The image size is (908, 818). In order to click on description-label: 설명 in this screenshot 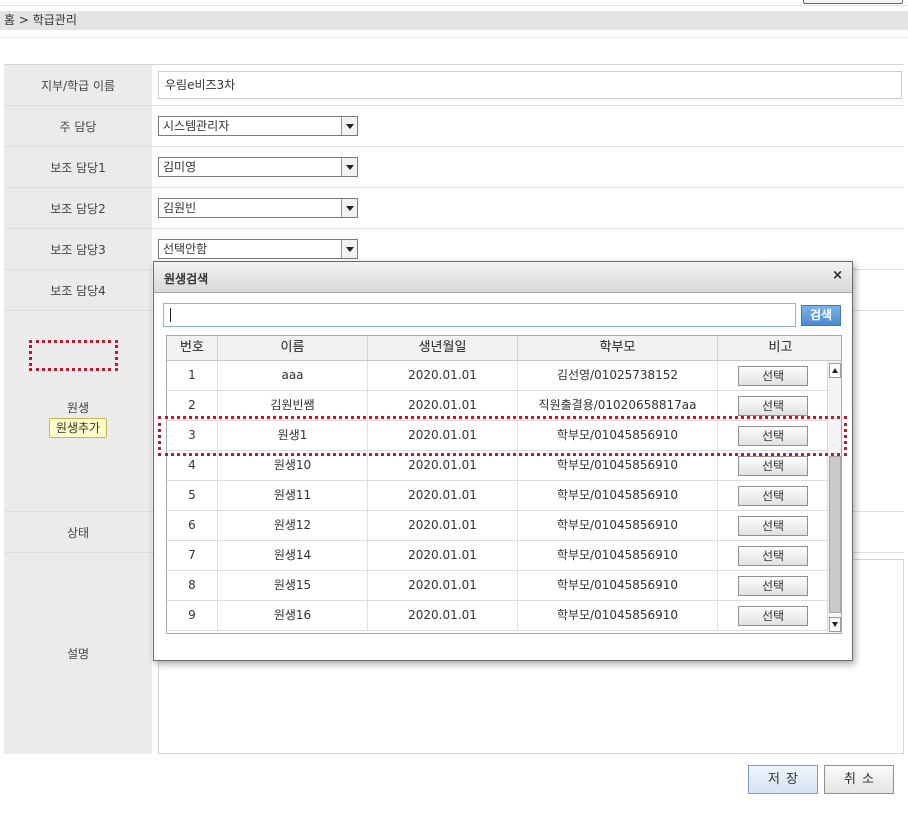, I will do `click(78, 653)`.